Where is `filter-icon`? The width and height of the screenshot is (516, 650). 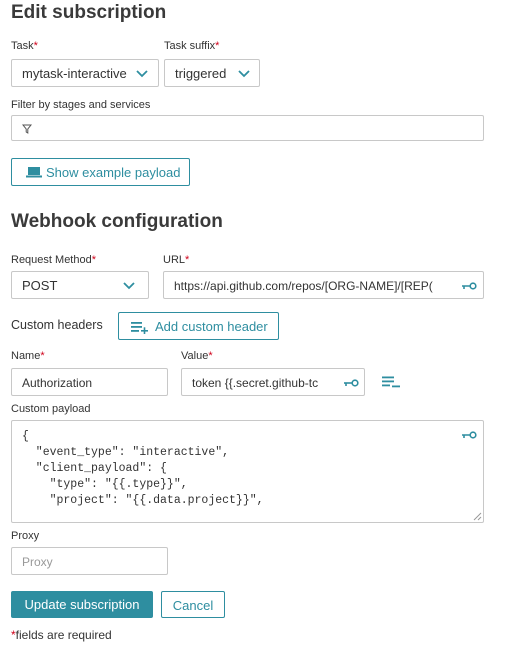
filter-icon is located at coordinates (27, 129).